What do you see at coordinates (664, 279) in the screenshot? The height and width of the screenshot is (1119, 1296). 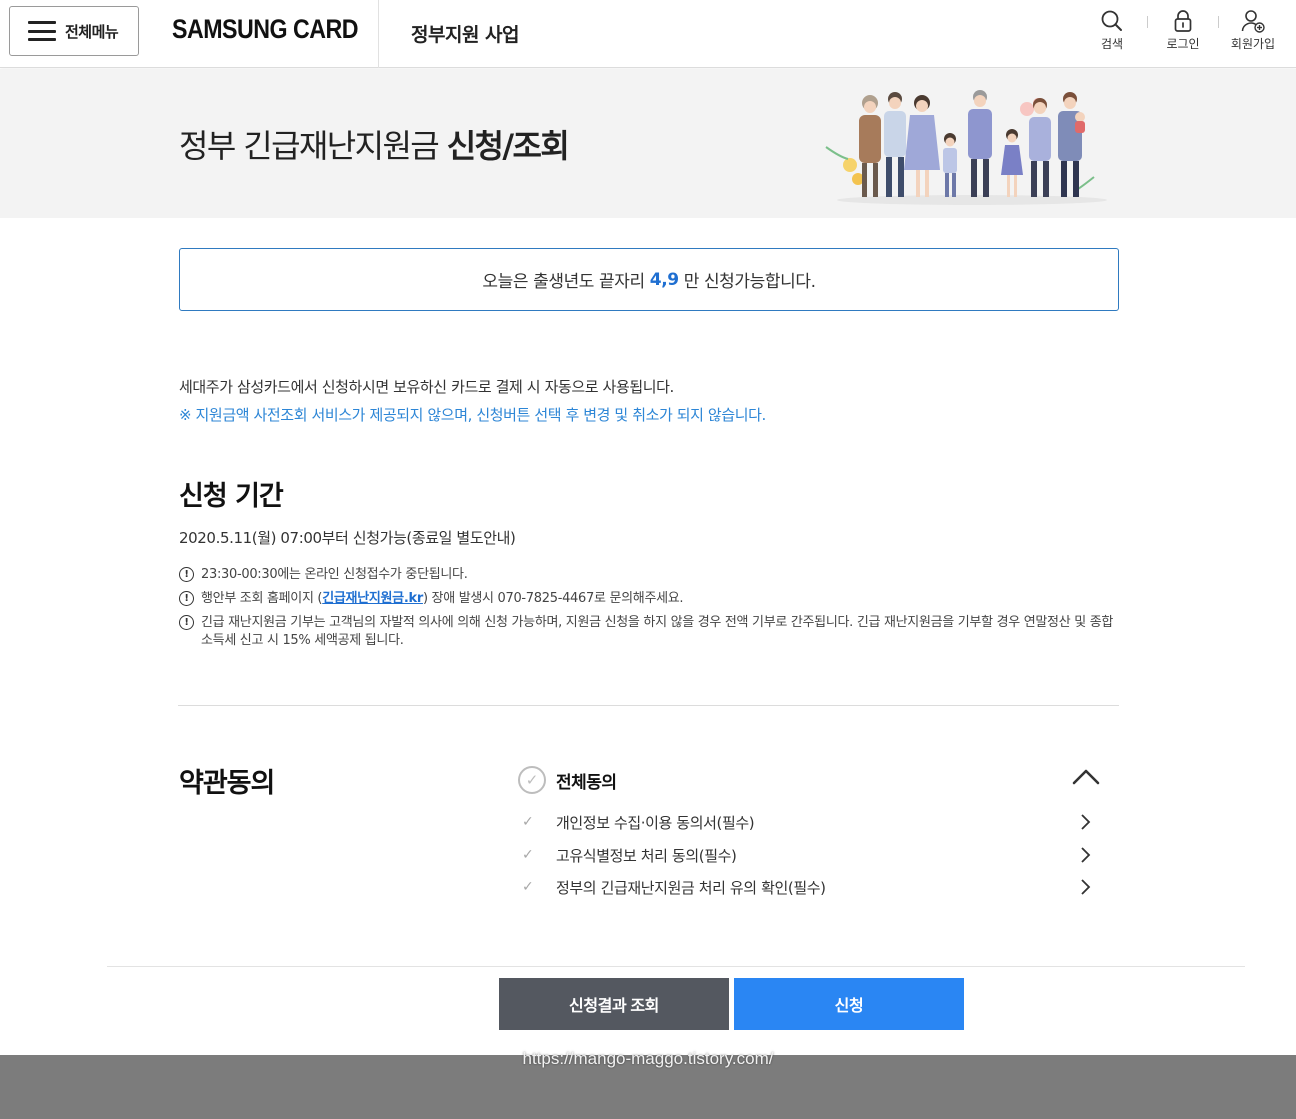 I see `notice-digits: 4,9` at bounding box center [664, 279].